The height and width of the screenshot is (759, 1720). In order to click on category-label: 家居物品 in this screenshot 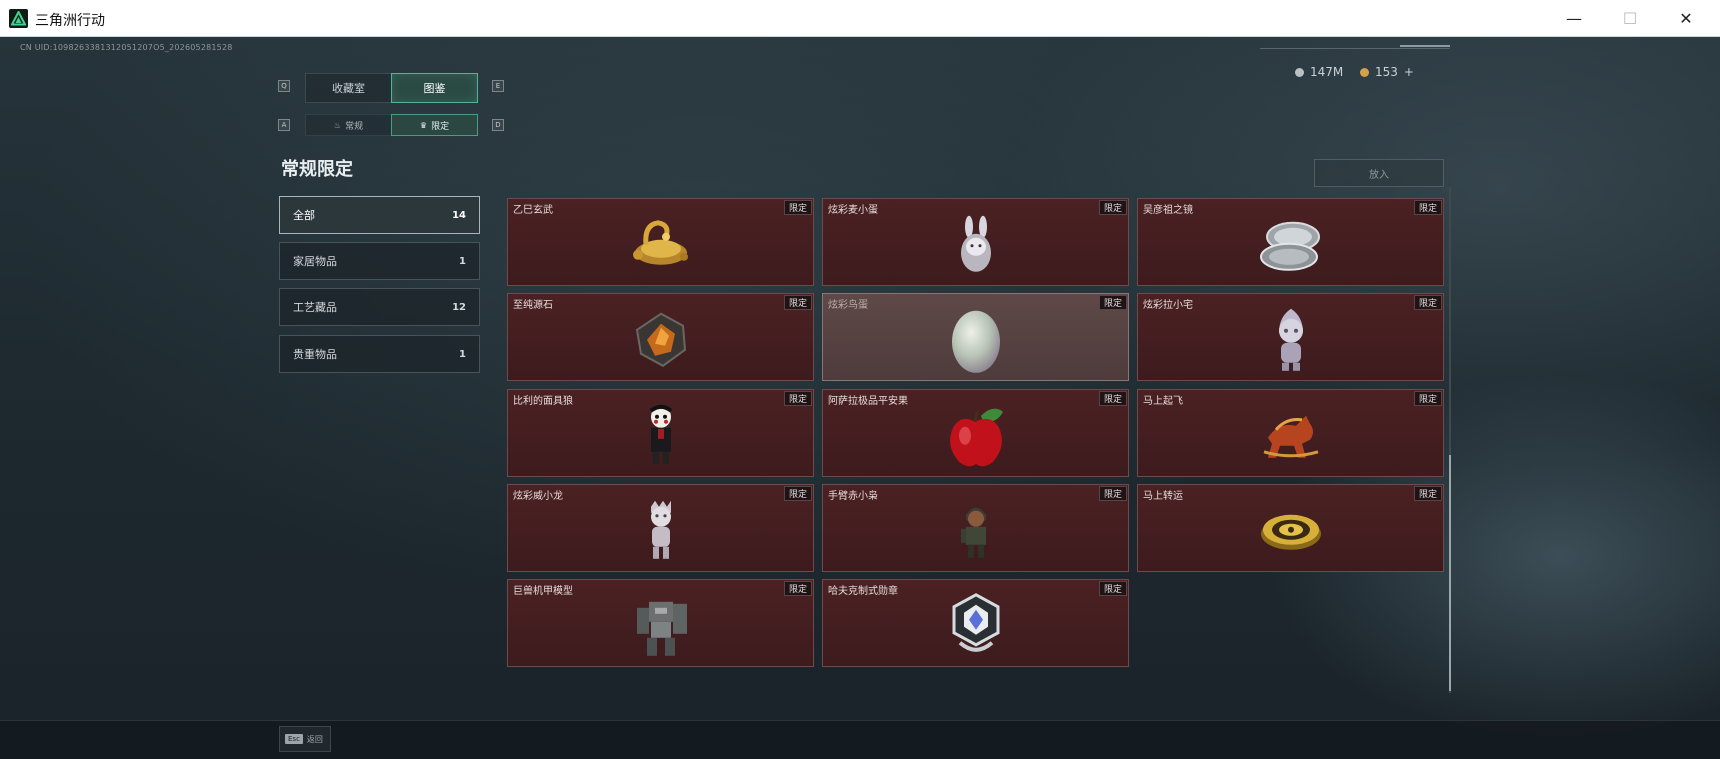, I will do `click(315, 261)`.